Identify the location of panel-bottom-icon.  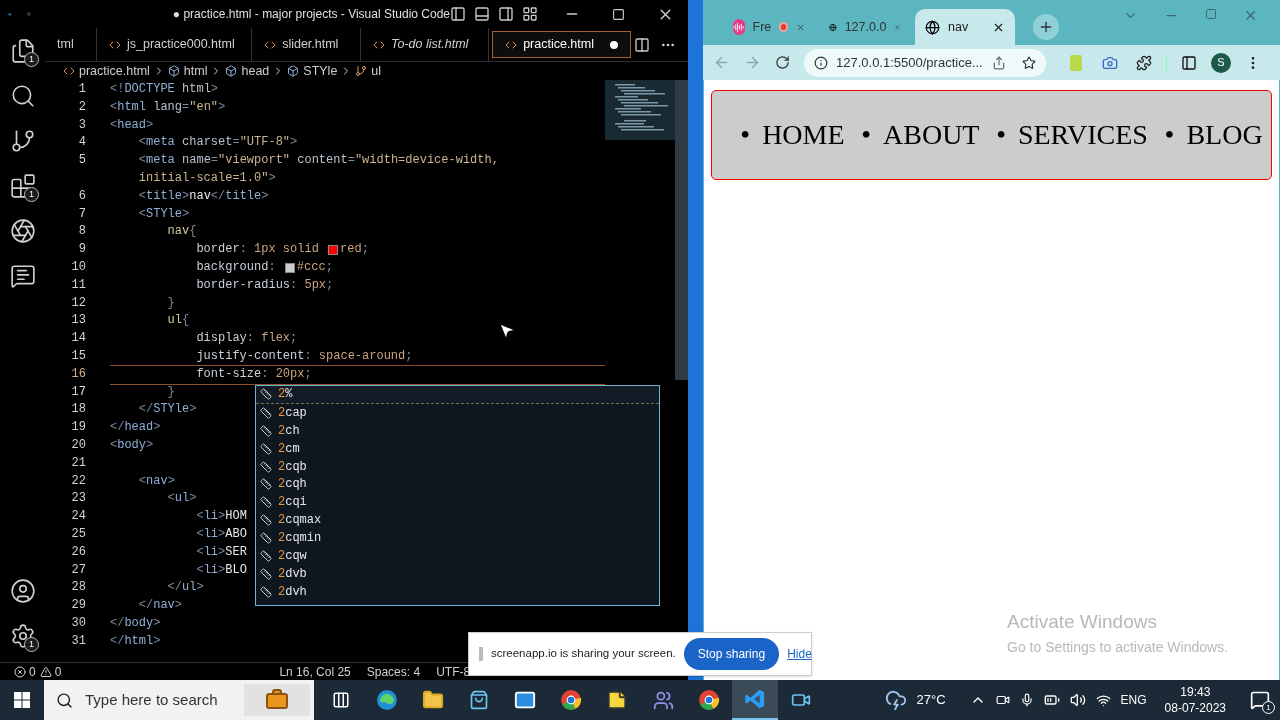
(482, 14).